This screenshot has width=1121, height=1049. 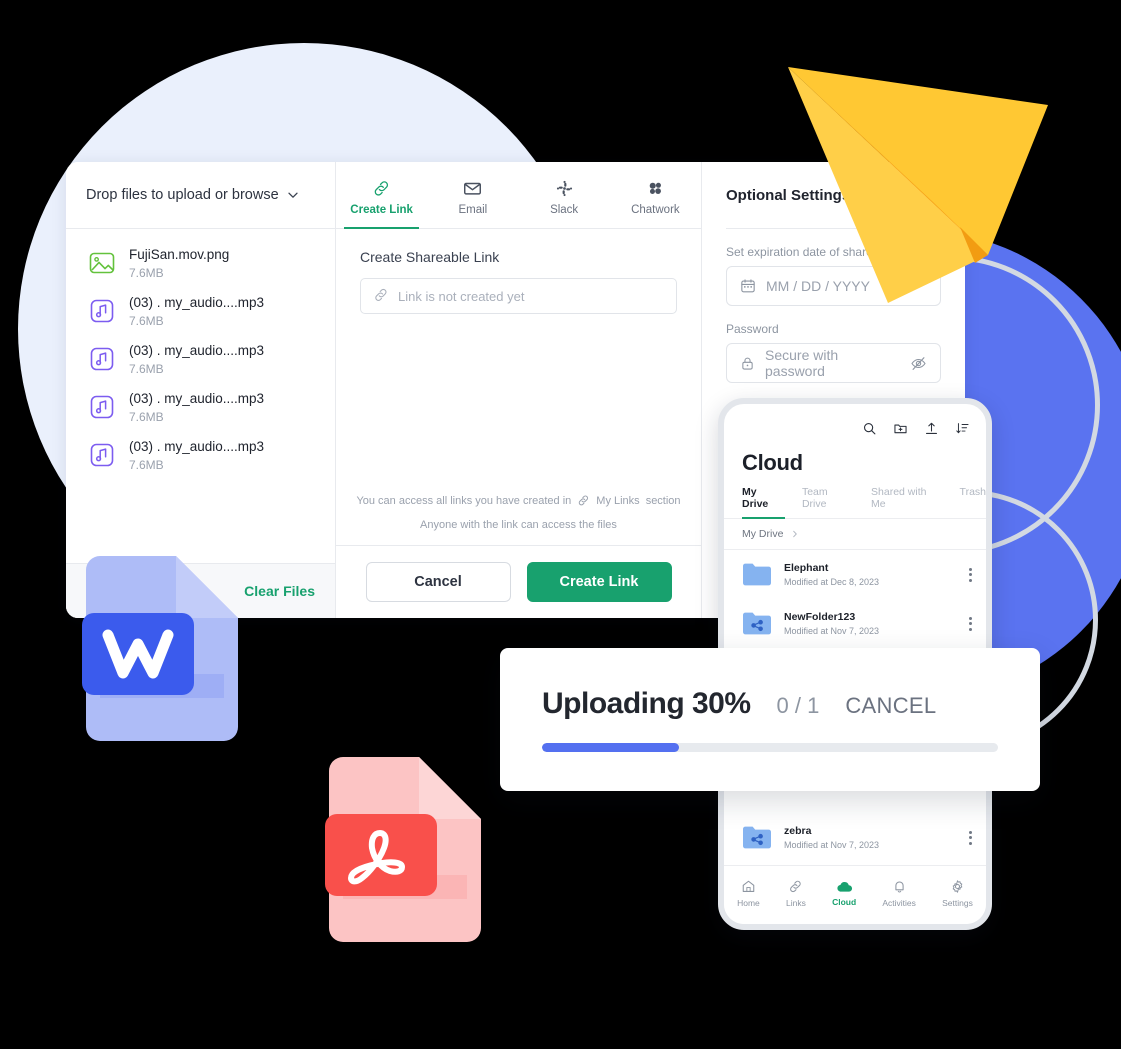 I want to click on envelope-icon, so click(x=472, y=189).